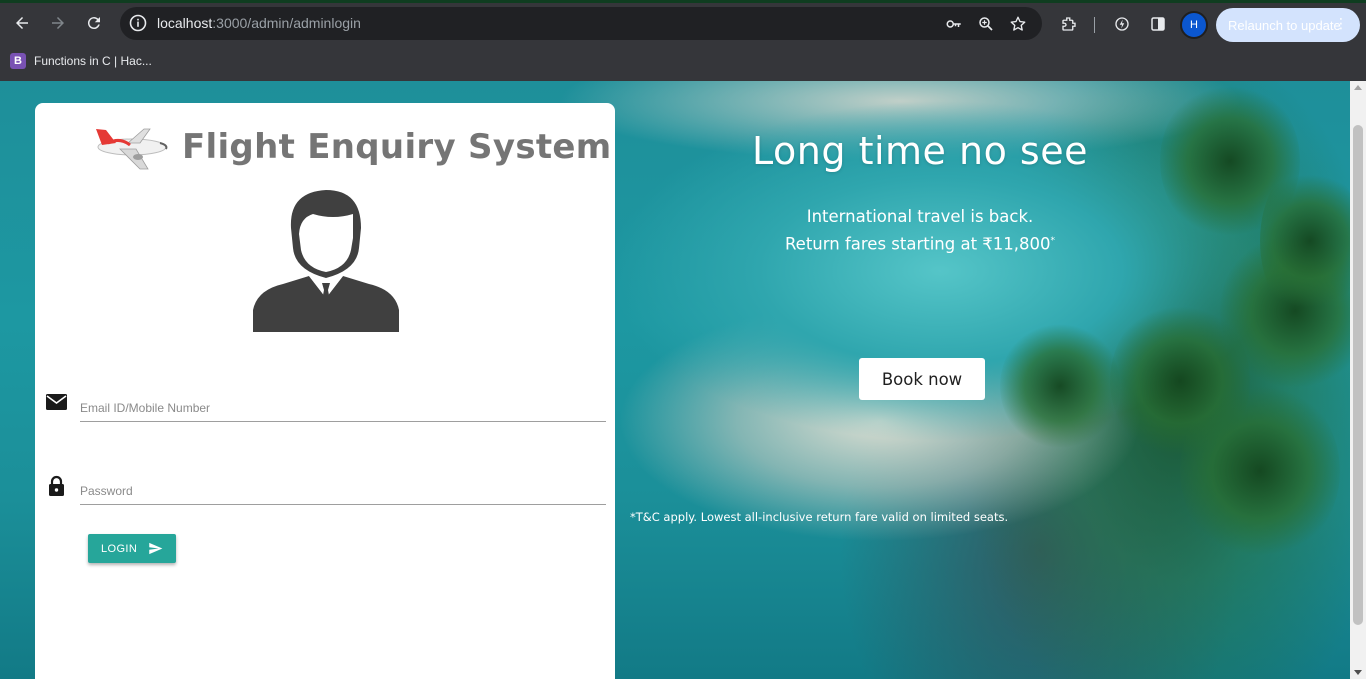 The width and height of the screenshot is (1366, 679). What do you see at coordinates (1094, 25) in the screenshot?
I see `toolbar-divider` at bounding box center [1094, 25].